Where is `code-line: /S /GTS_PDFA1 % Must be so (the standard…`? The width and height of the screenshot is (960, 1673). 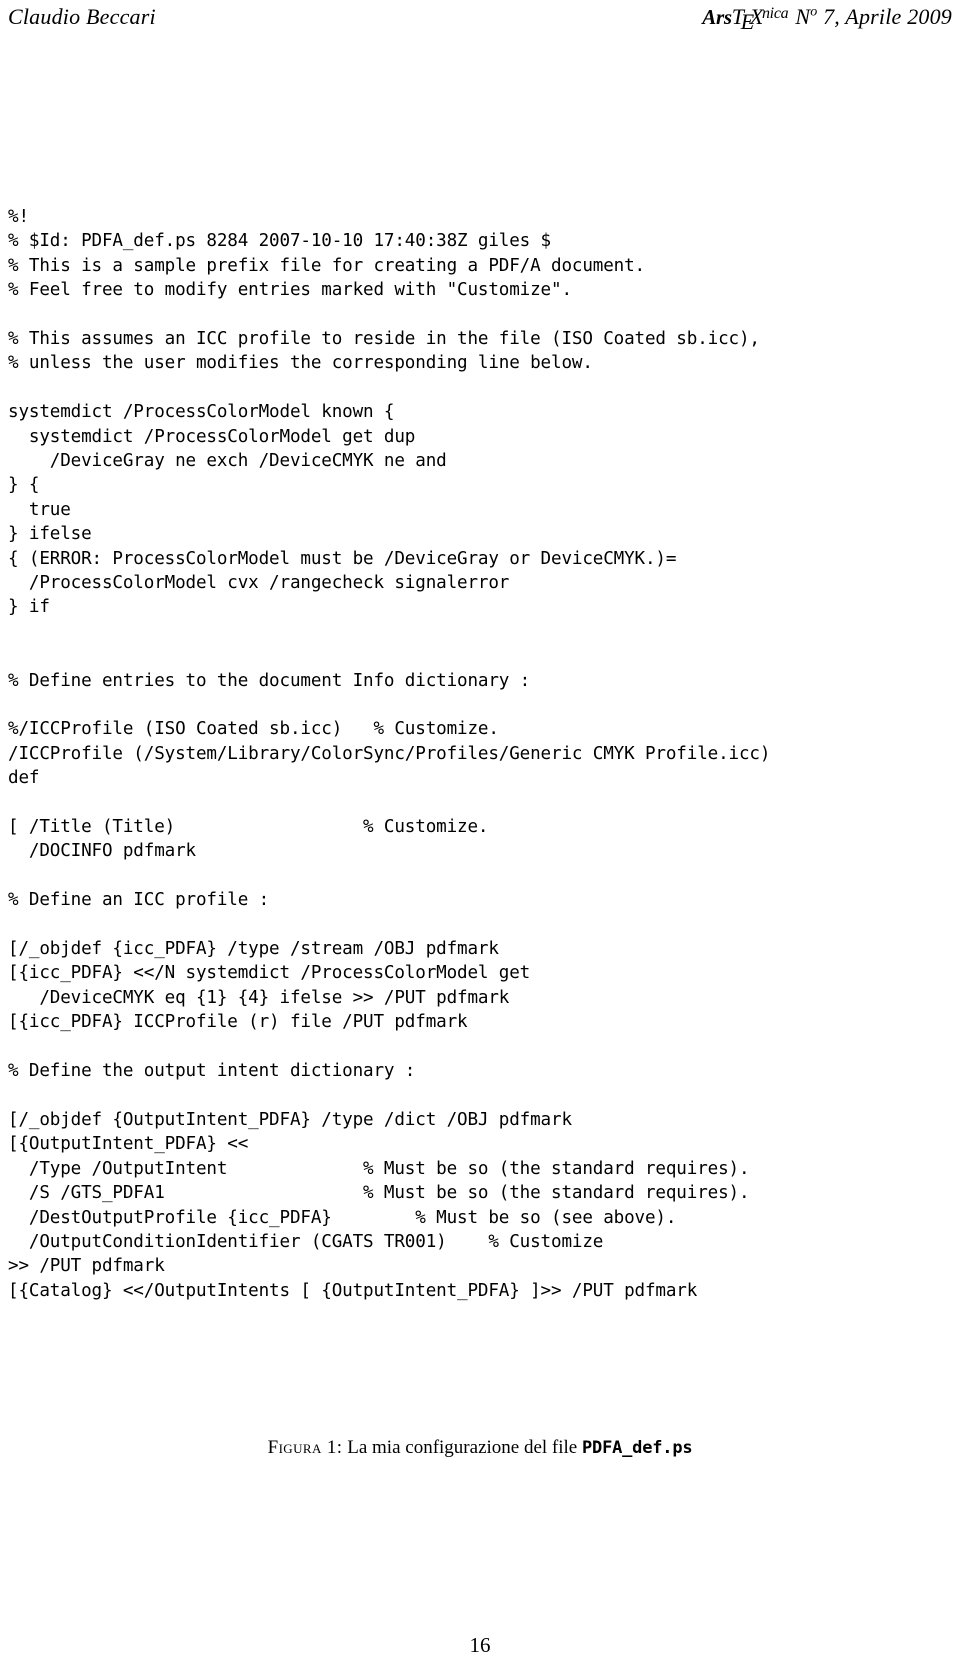 code-line: /S /GTS_PDFA1 % Must be so (the standard… is located at coordinates (379, 1193).